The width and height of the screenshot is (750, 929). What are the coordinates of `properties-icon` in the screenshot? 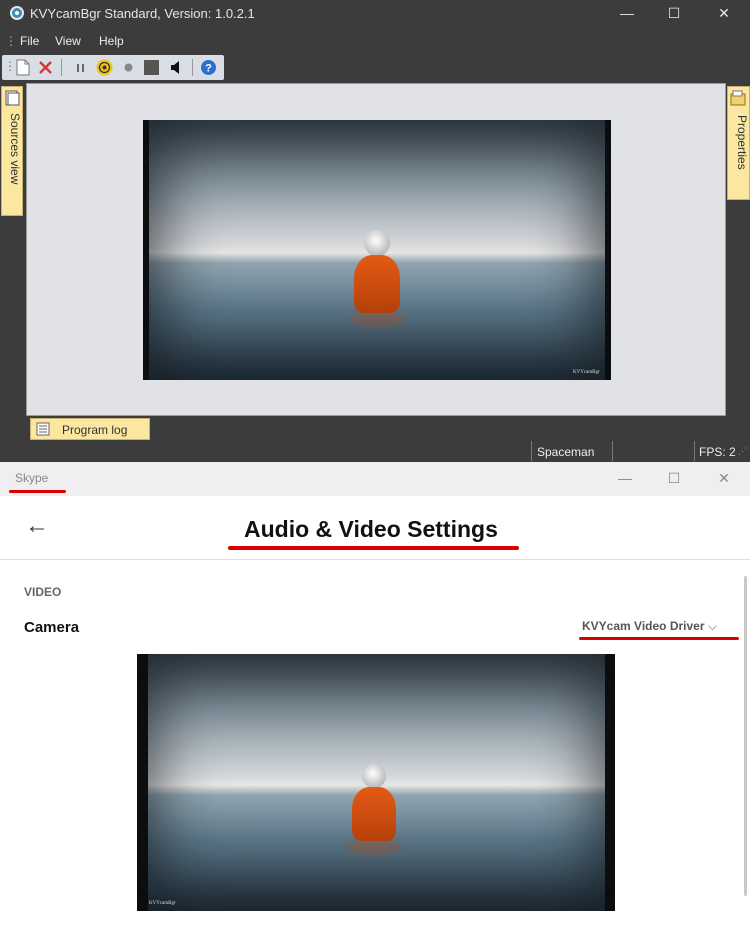 It's located at (738, 98).